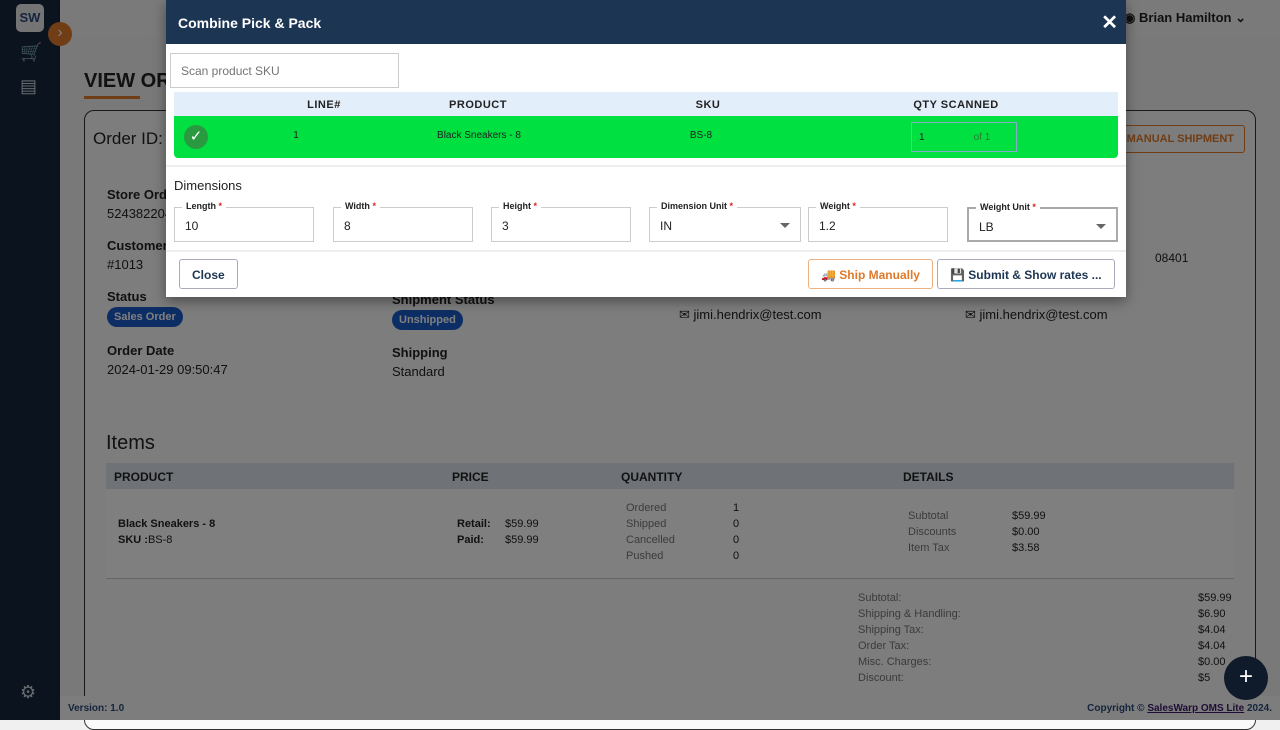 This screenshot has height=730, width=1280. I want to click on width-field: Width * 8, so click(403, 221).